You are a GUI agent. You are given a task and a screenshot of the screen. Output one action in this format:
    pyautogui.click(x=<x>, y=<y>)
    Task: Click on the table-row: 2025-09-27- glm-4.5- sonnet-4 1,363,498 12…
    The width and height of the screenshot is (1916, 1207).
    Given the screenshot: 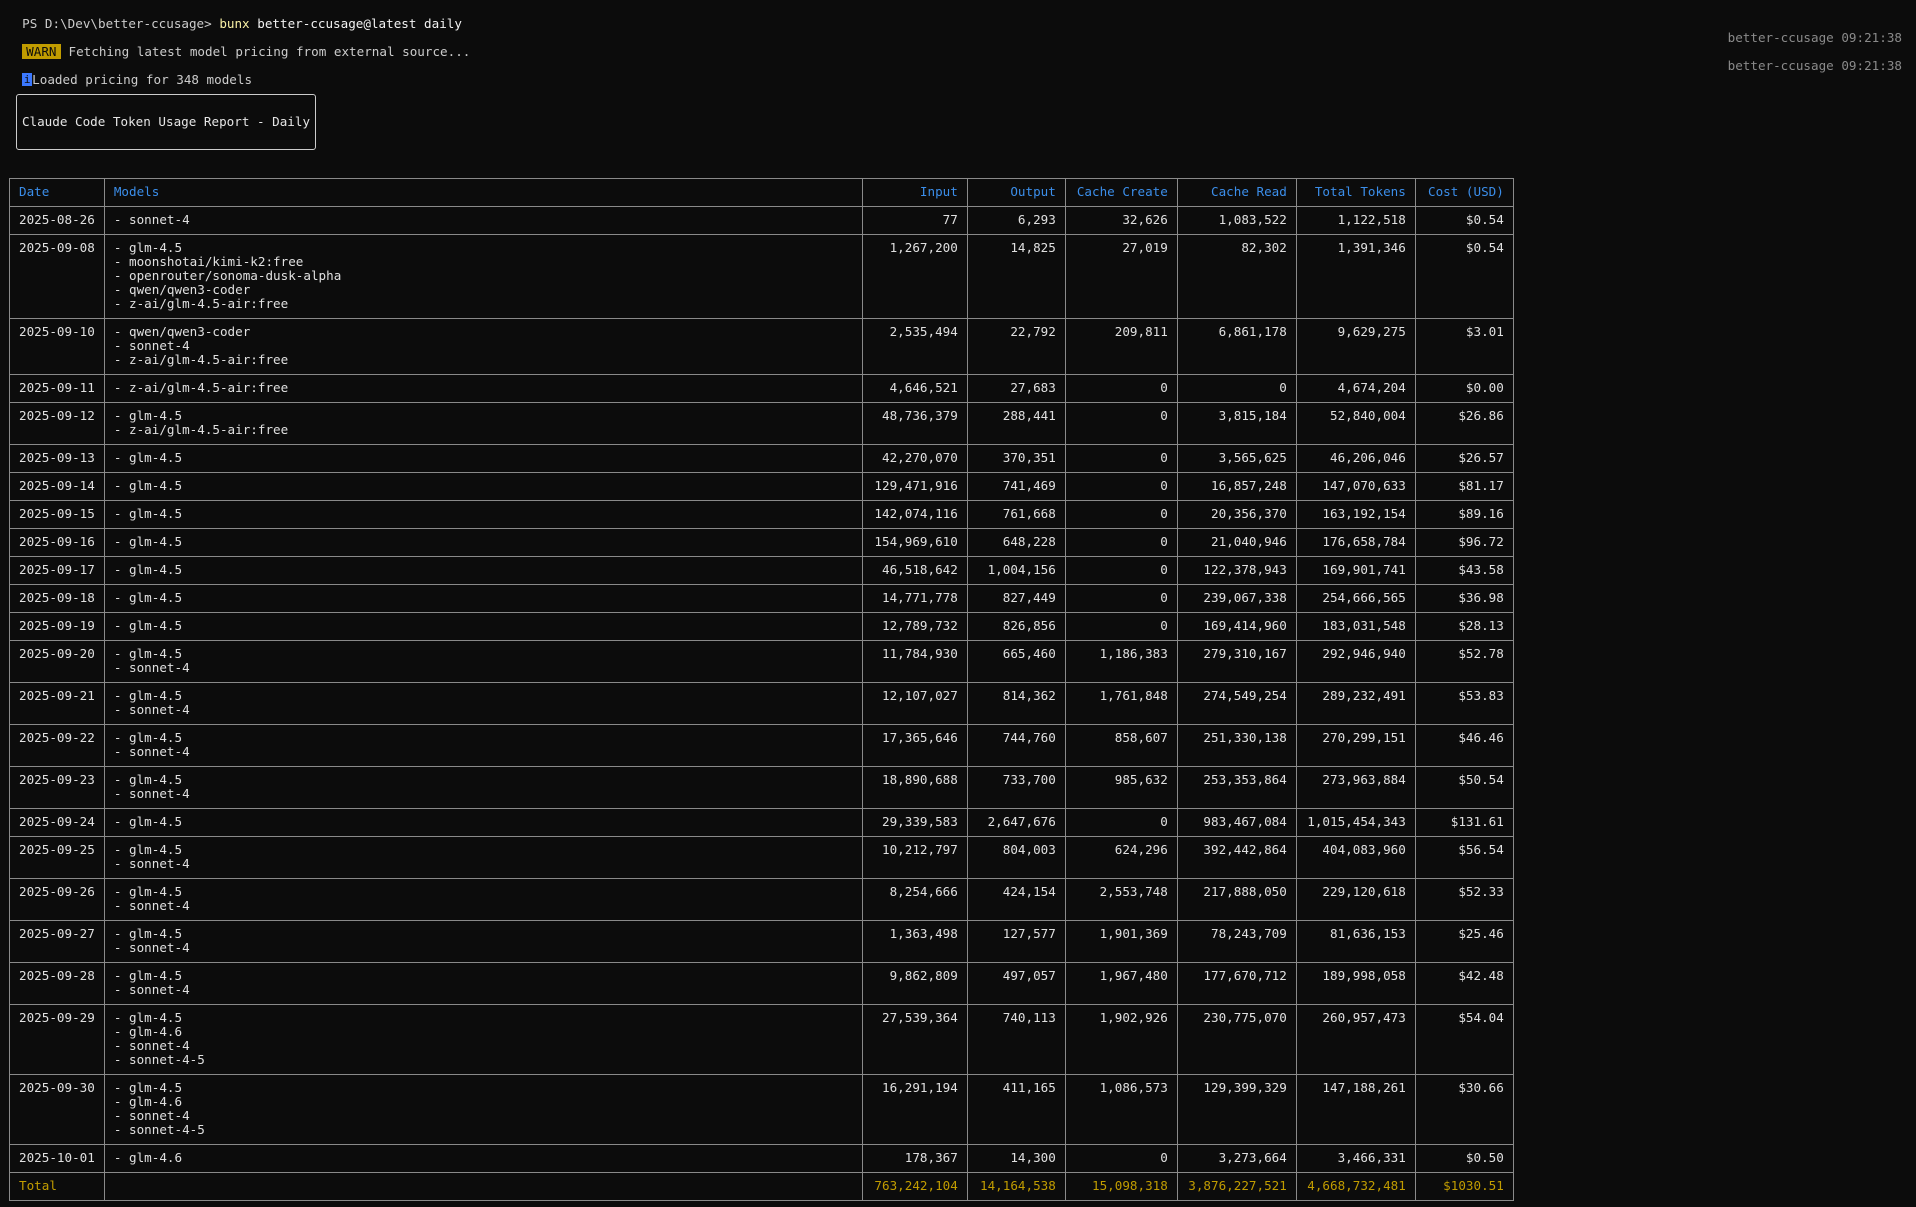 What is the action you would take?
    pyautogui.click(x=761, y=941)
    